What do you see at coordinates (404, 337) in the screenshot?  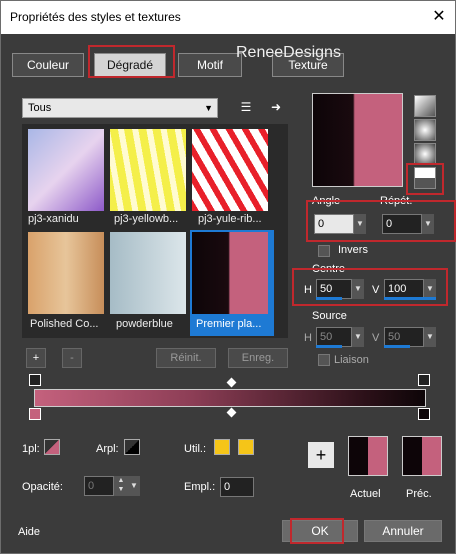 I see `source-v-input: 50` at bounding box center [404, 337].